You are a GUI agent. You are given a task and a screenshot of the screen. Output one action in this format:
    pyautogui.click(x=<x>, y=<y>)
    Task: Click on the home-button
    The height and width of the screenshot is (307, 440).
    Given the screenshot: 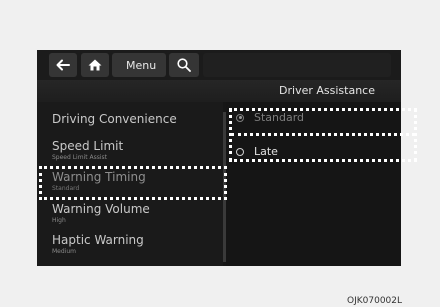 What is the action you would take?
    pyautogui.click(x=95, y=65)
    